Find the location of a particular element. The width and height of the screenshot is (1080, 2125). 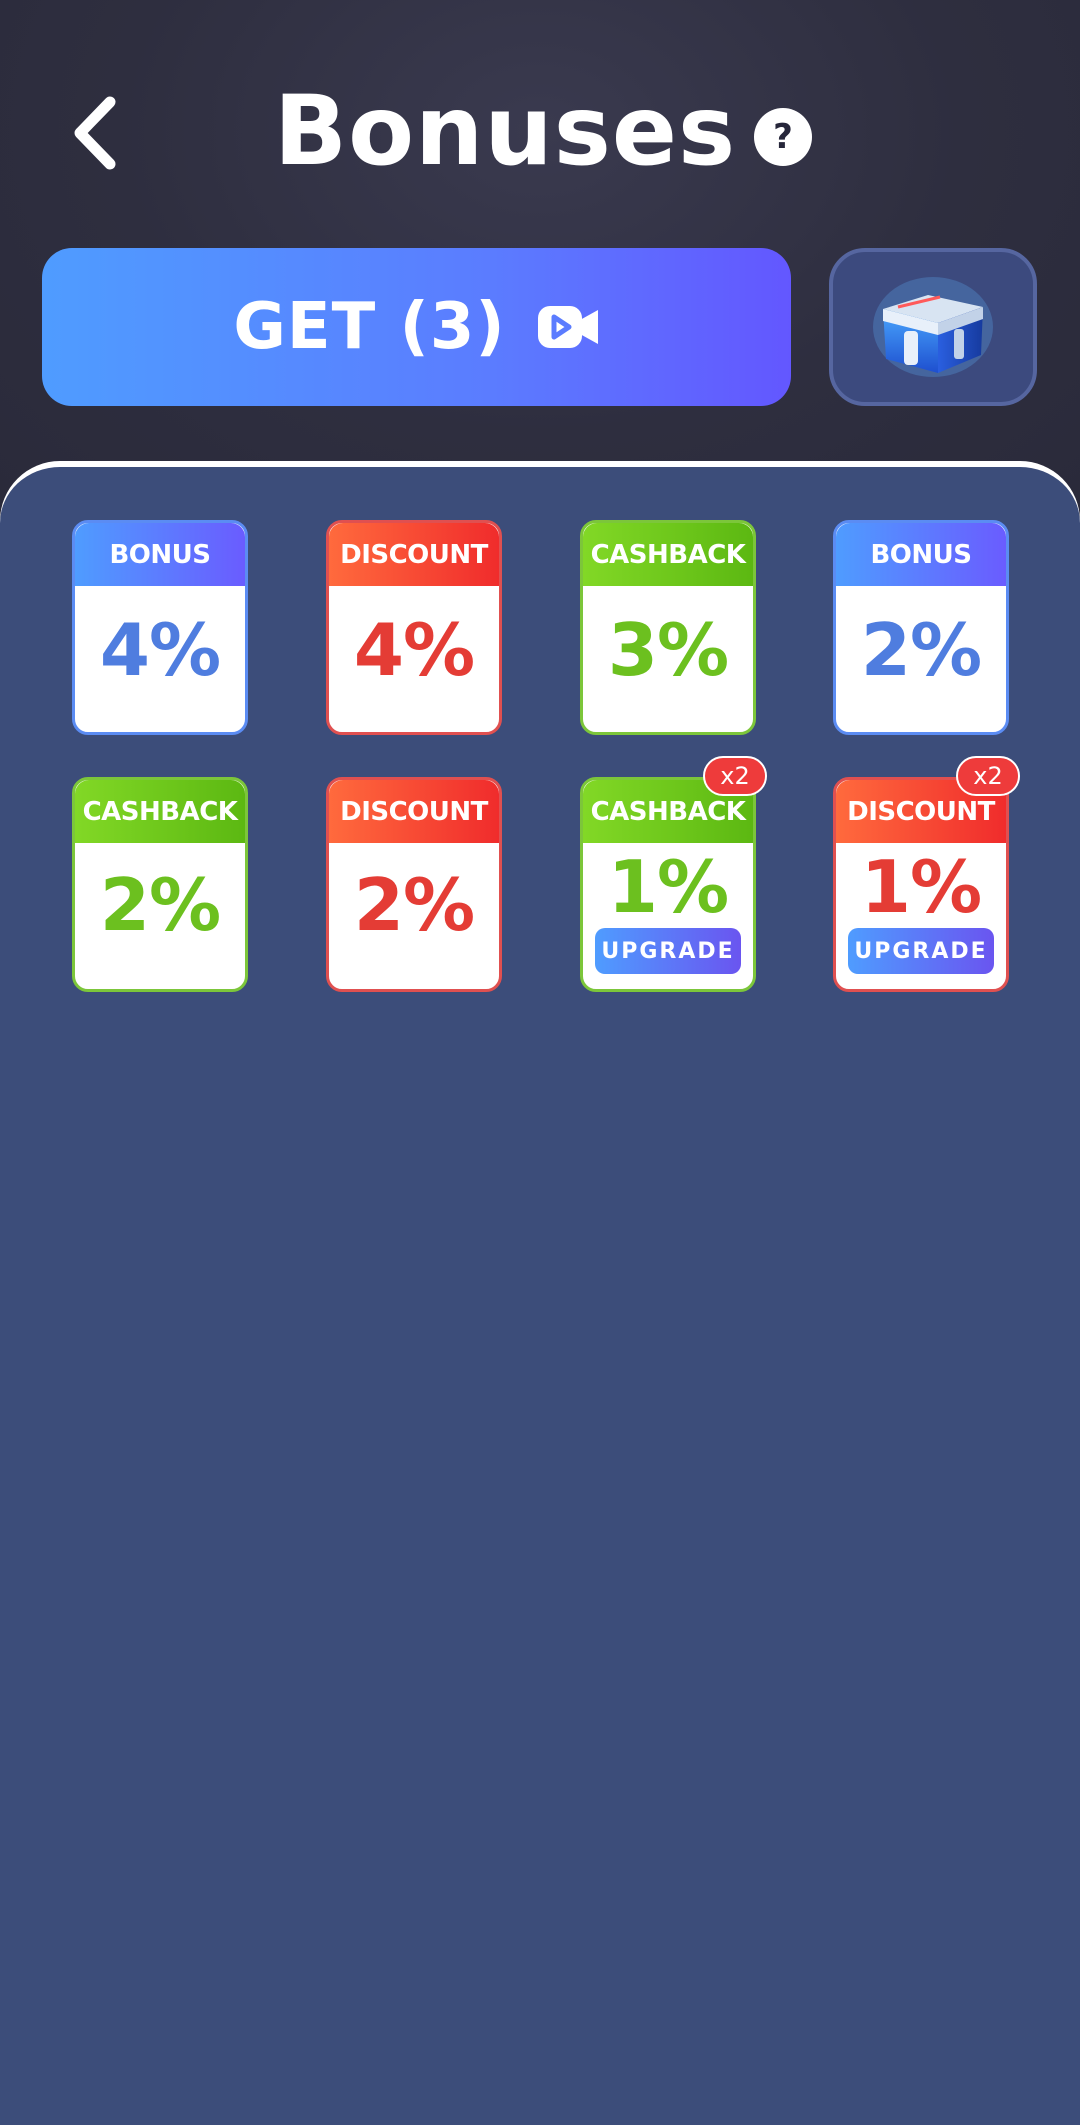

chest-button is located at coordinates (933, 327).